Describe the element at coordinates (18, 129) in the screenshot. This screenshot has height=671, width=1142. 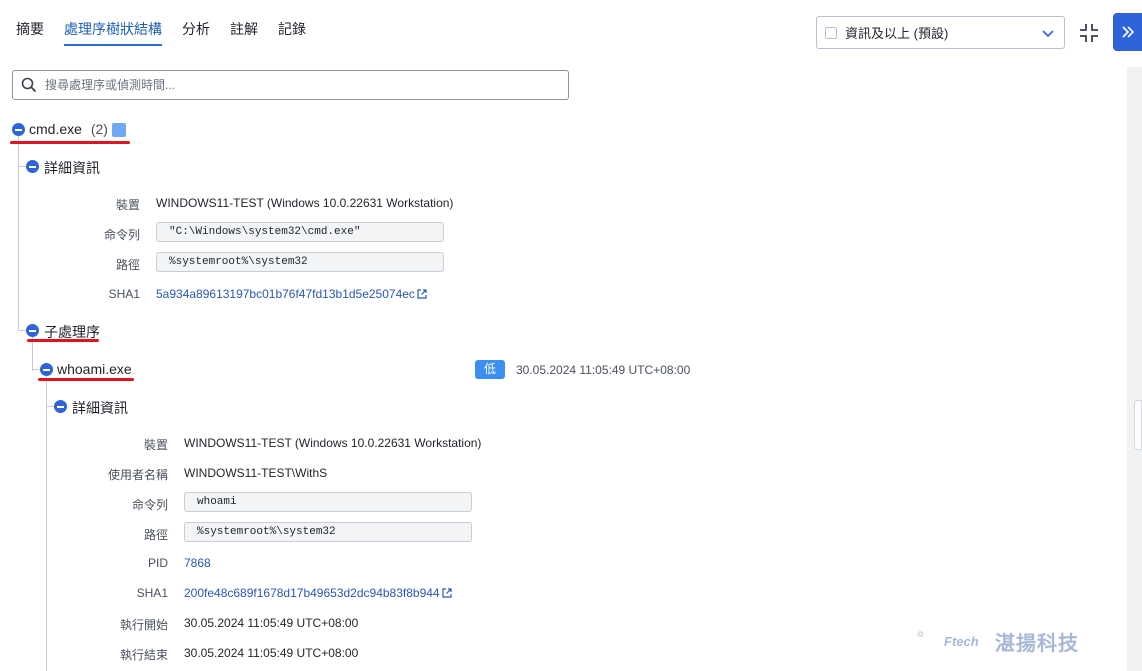
I see `collapse-root-icon` at that location.